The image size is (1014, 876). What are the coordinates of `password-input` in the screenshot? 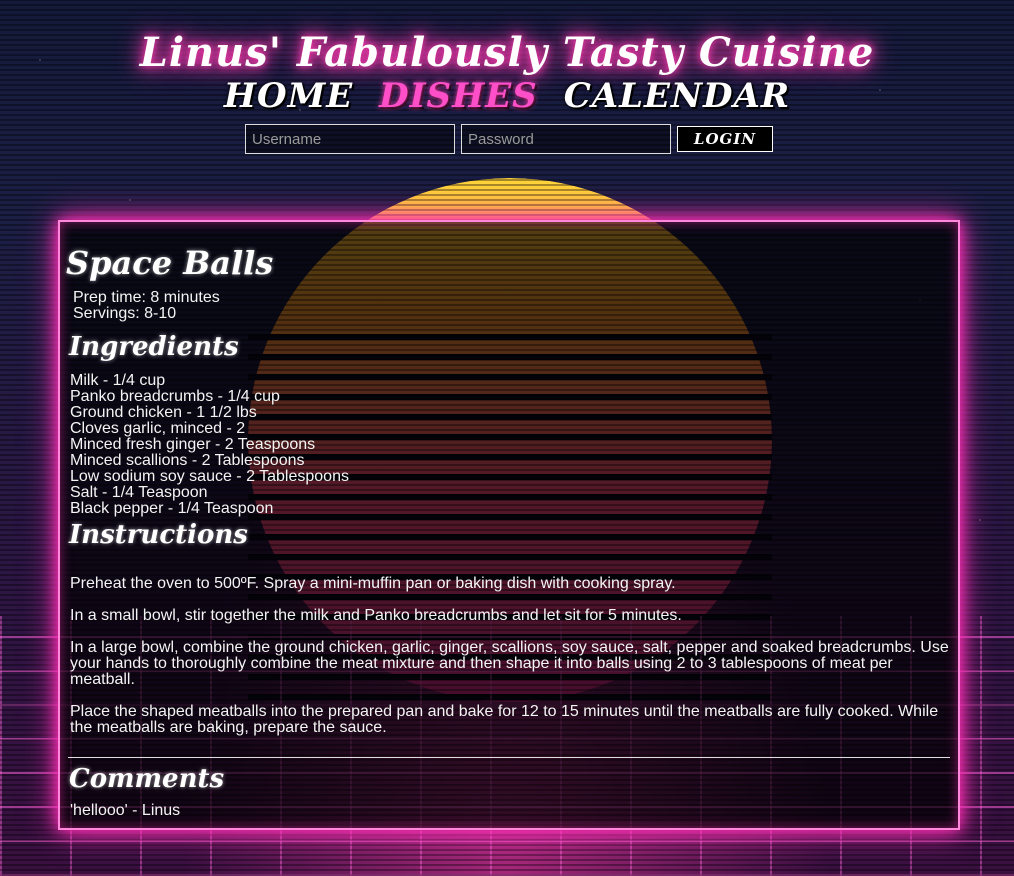 It's located at (566, 139).